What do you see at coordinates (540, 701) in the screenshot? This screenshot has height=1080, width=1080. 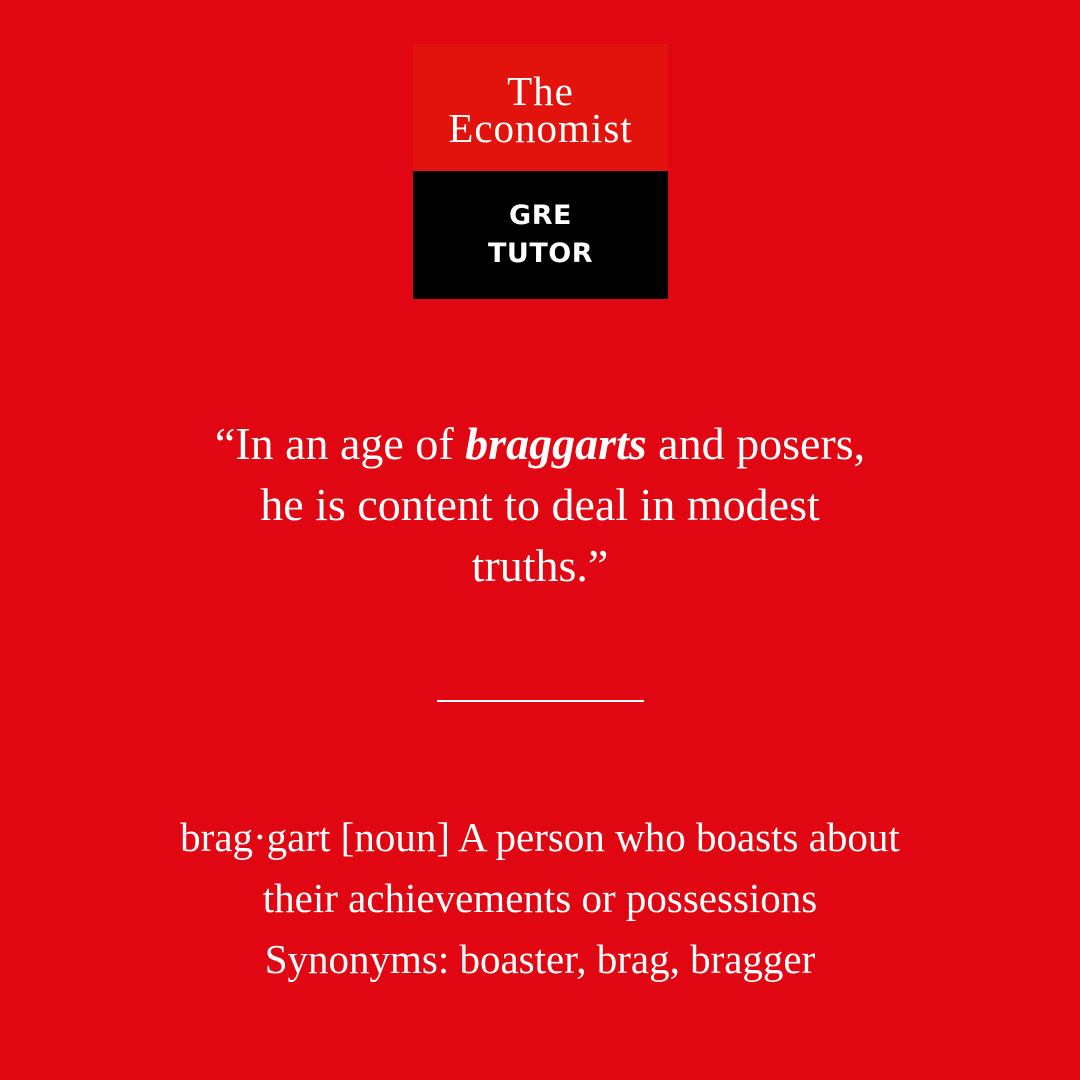 I see `divider` at bounding box center [540, 701].